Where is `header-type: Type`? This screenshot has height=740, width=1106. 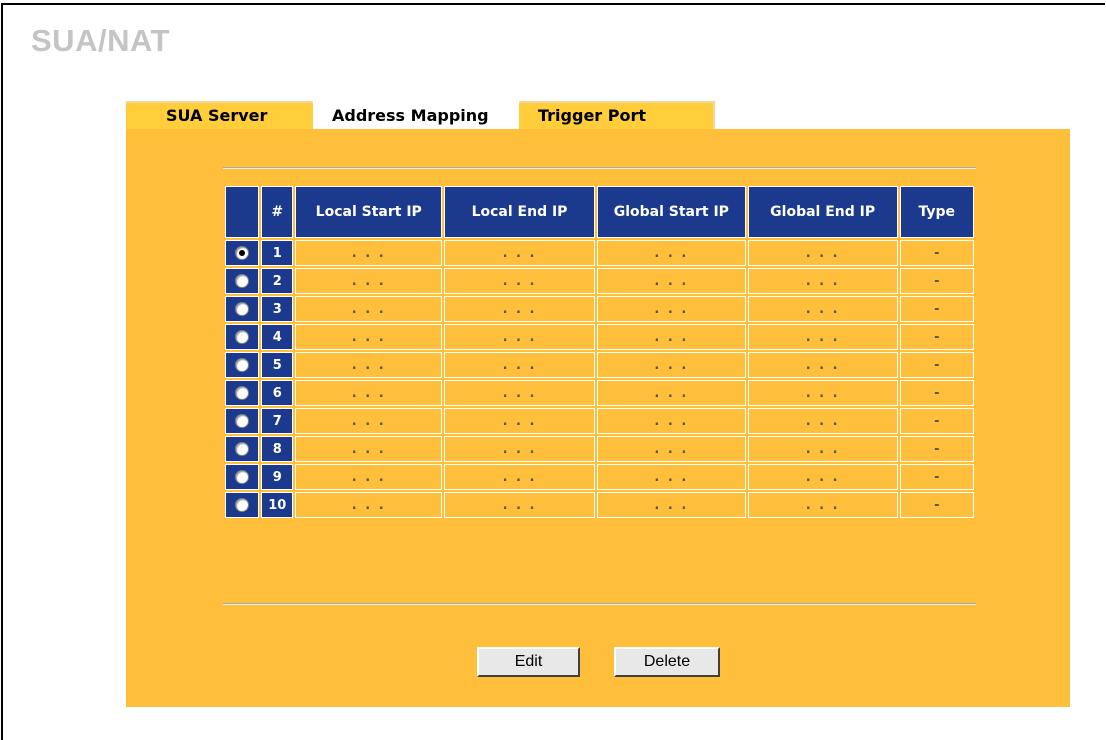 header-type: Type is located at coordinates (936, 212).